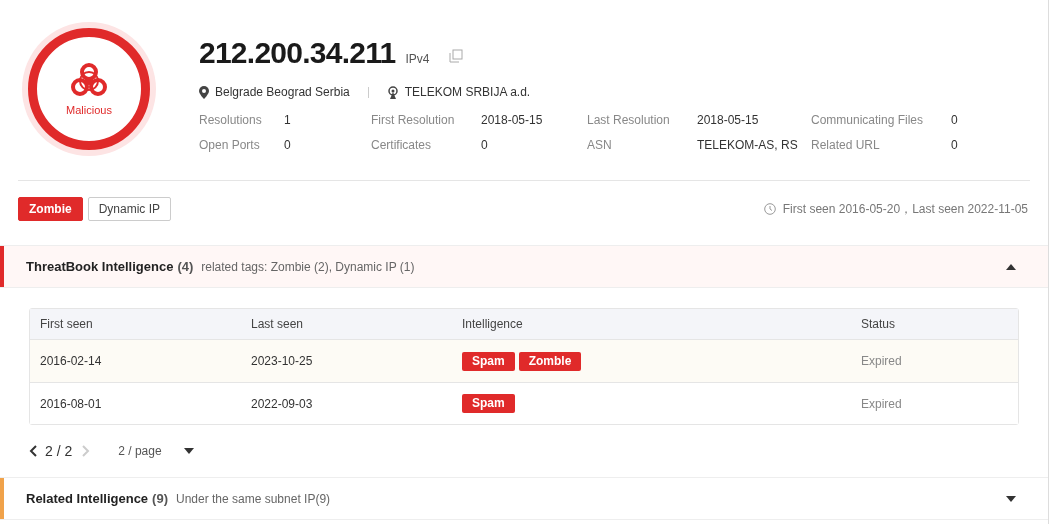 The height and width of the screenshot is (524, 1049). What do you see at coordinates (230, 145) in the screenshot?
I see `stat-label: Open Ports` at bounding box center [230, 145].